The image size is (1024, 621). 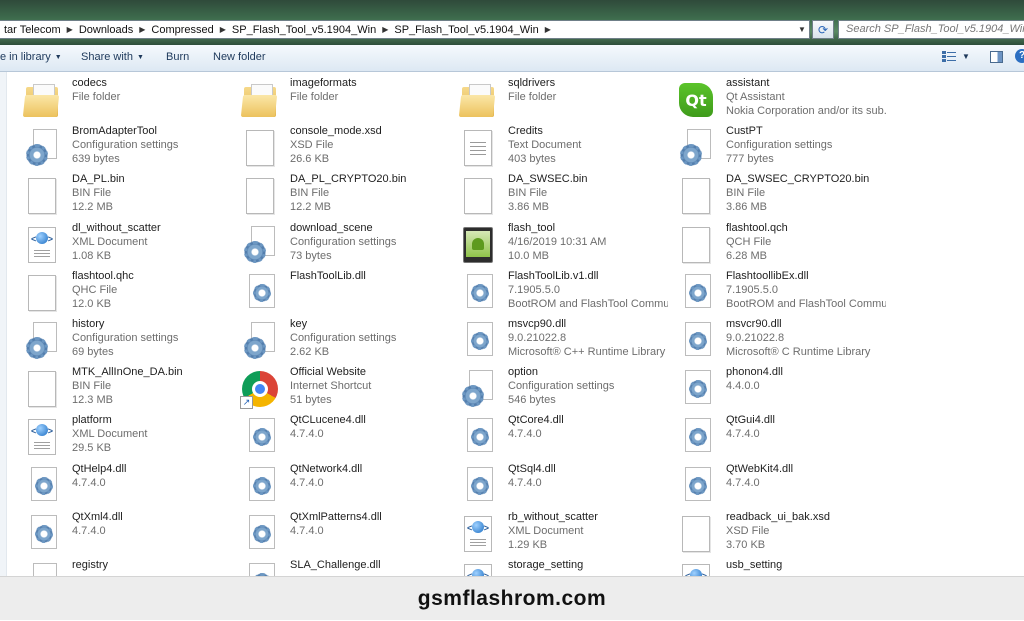 I want to click on file-size: 26.6 KB, so click(x=310, y=159).